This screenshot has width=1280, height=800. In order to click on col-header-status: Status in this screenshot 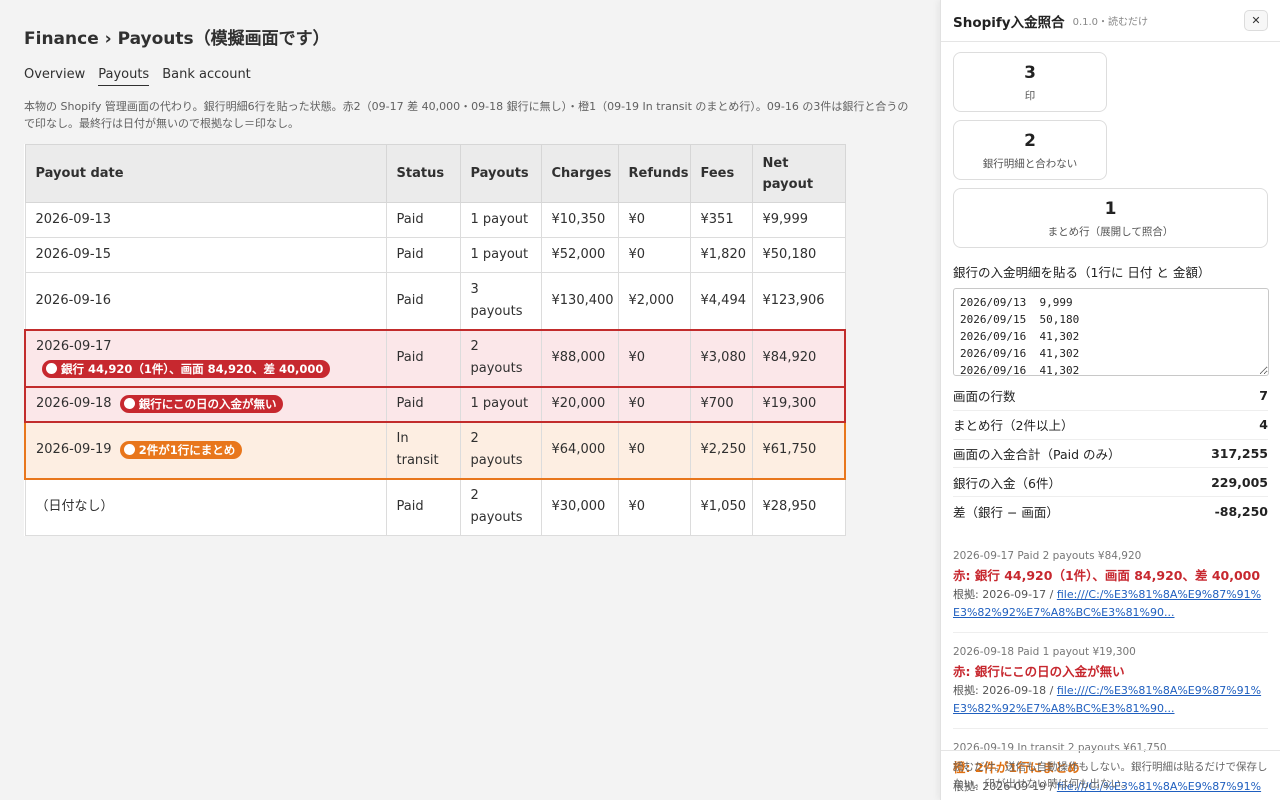, I will do `click(423, 173)`.